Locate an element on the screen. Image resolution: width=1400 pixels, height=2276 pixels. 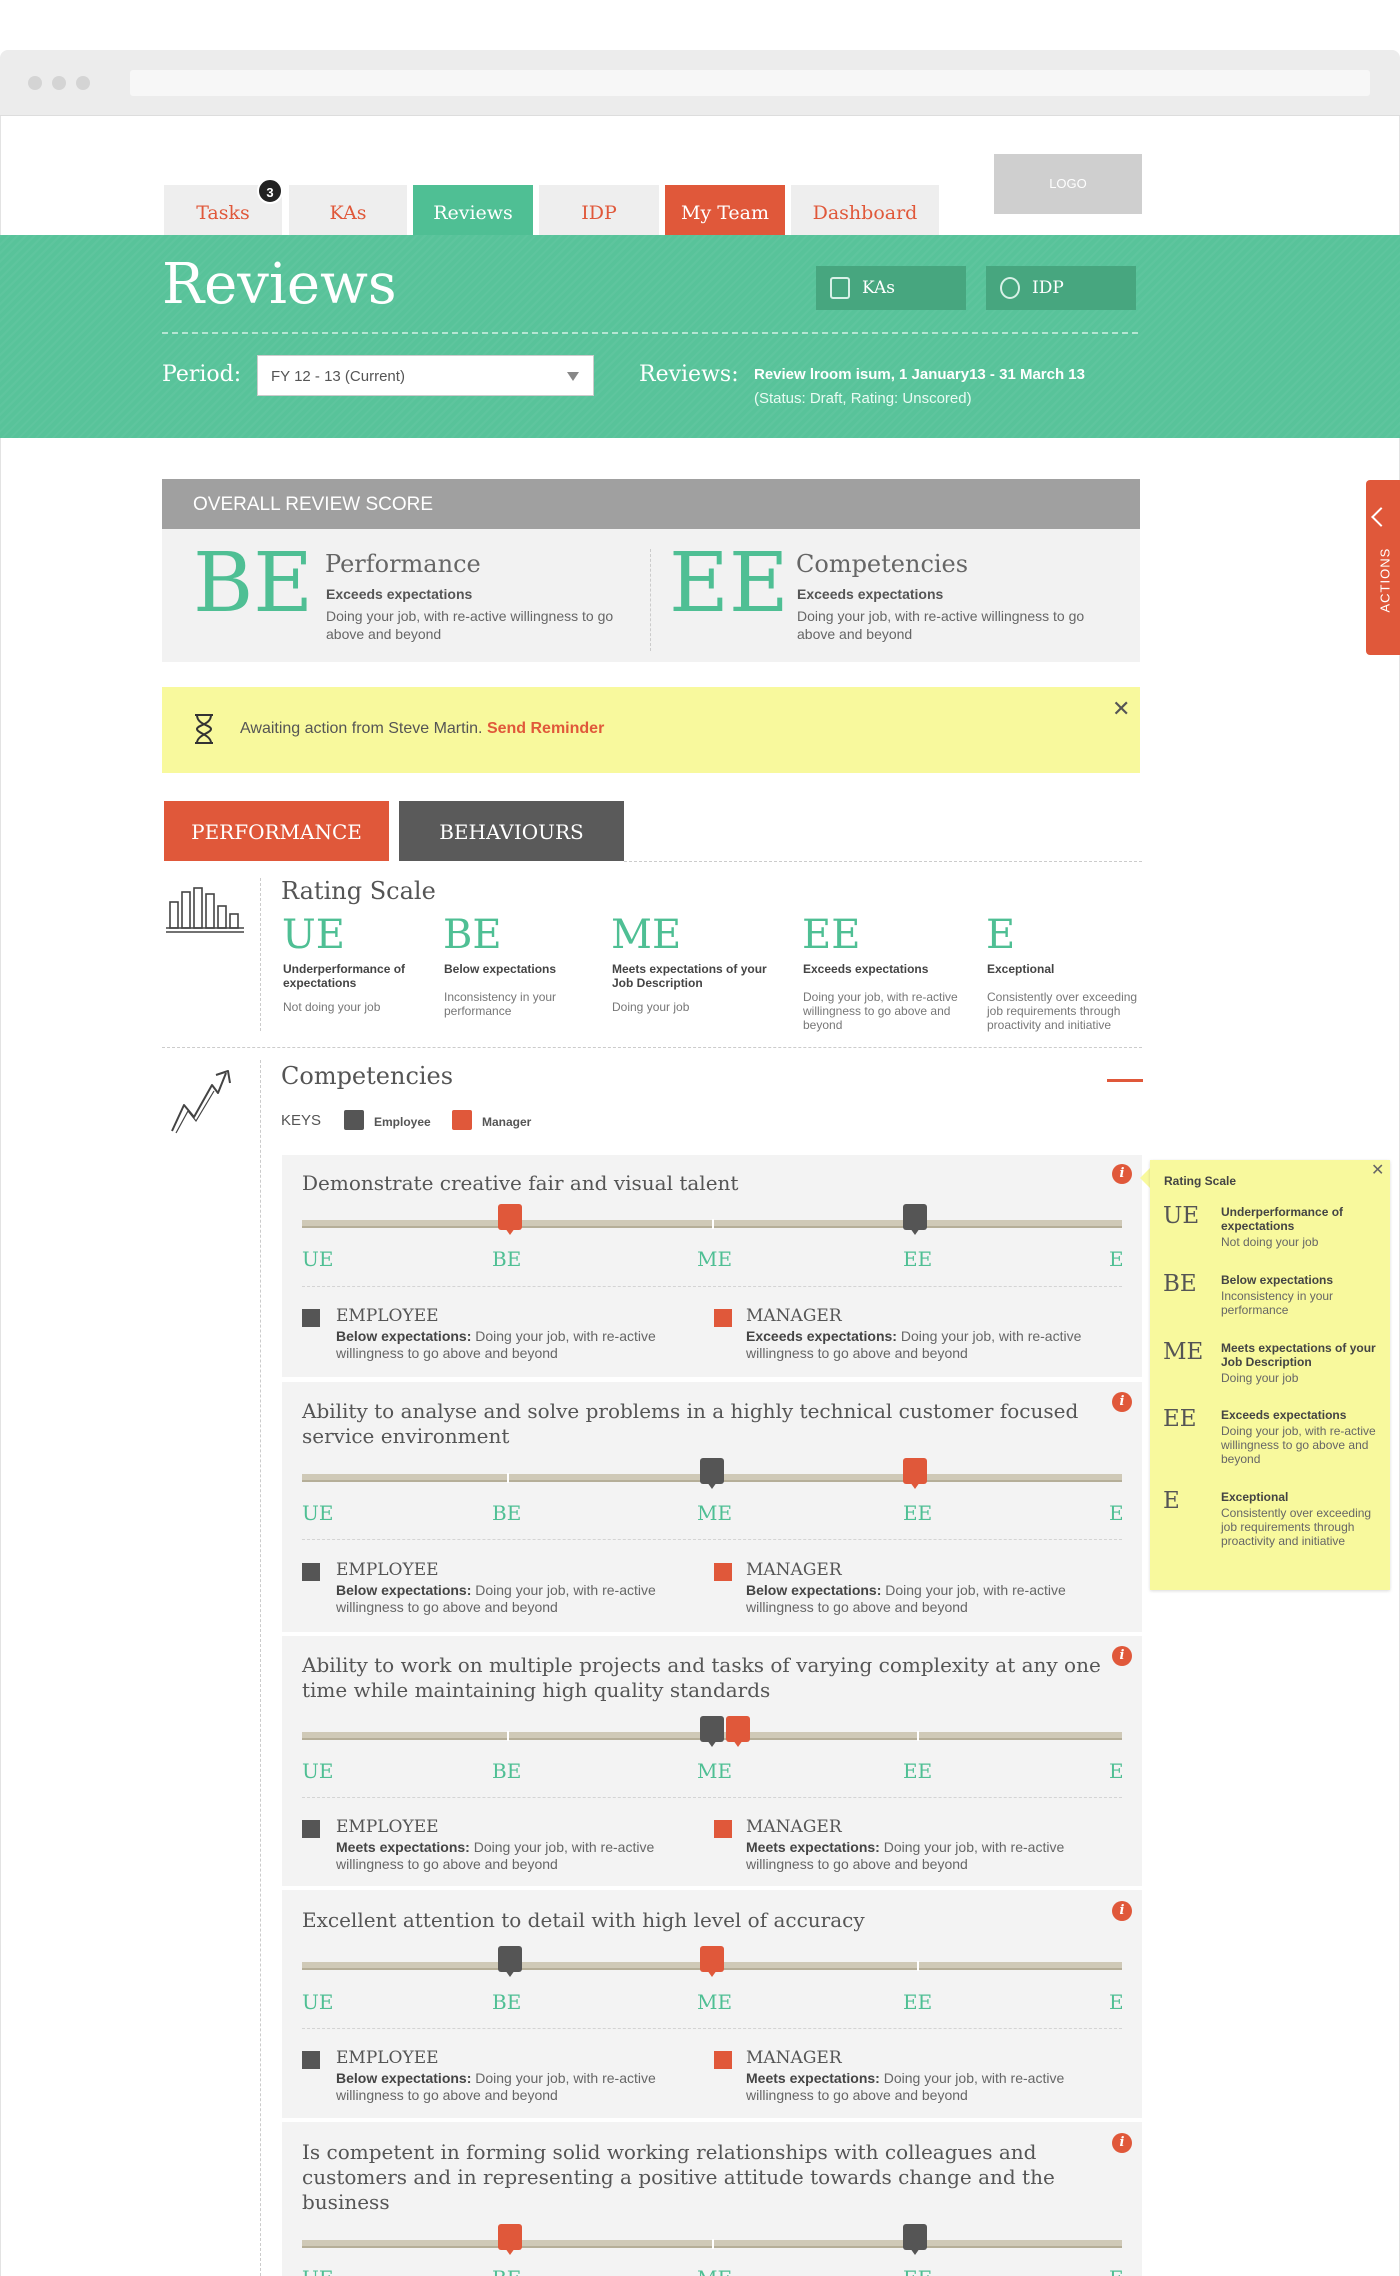
reviews-label: Reviews: is located at coordinates (689, 374).